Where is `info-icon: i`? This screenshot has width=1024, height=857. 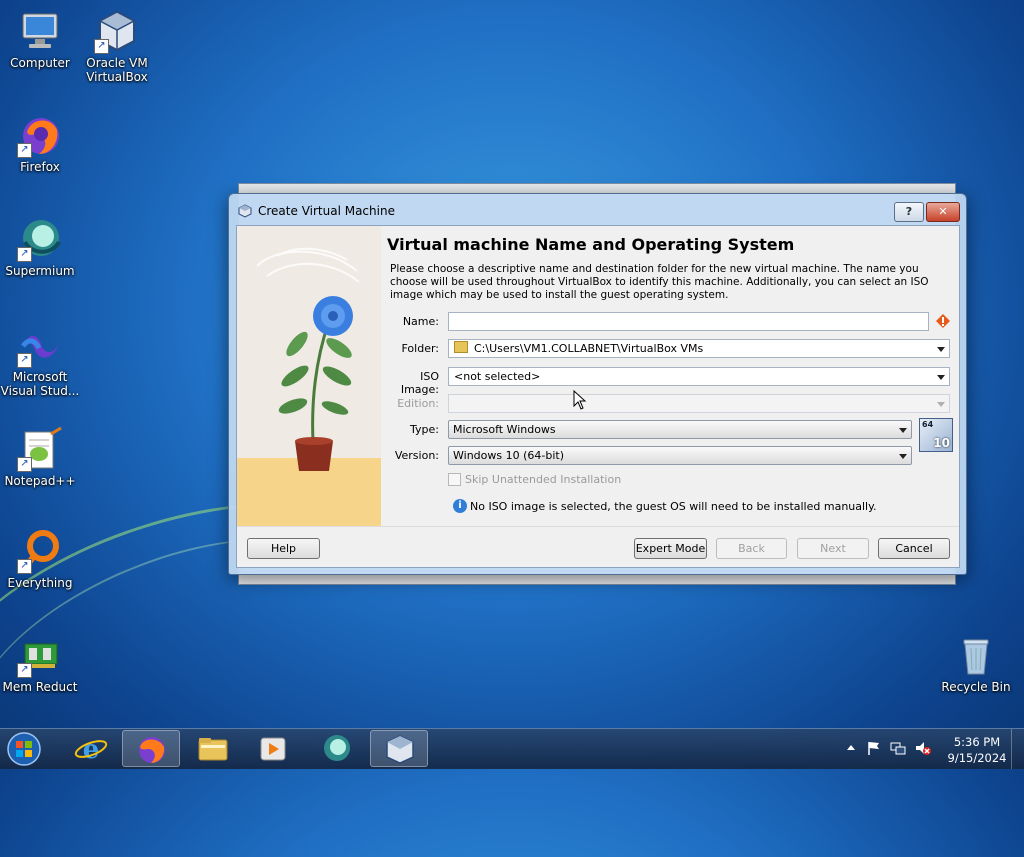
info-icon: i is located at coordinates (460, 506).